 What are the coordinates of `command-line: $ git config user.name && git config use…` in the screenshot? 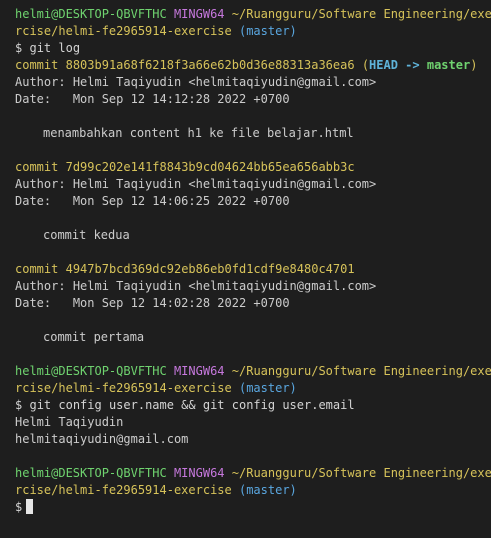 It's located at (253, 405).